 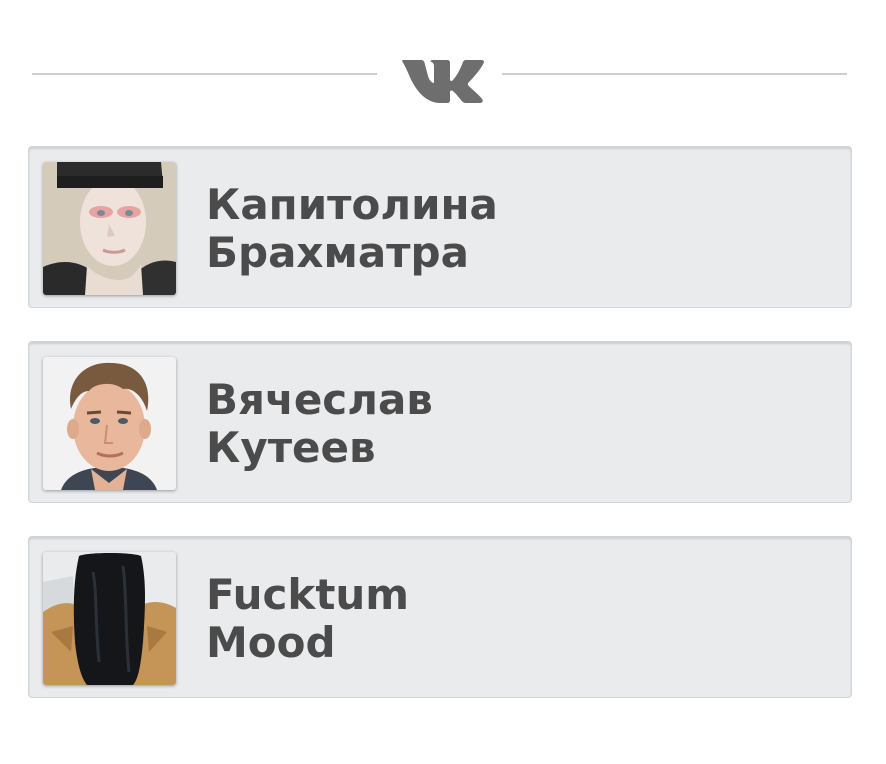 What do you see at coordinates (352, 204) in the screenshot?
I see `friend-first-name: Капитолина` at bounding box center [352, 204].